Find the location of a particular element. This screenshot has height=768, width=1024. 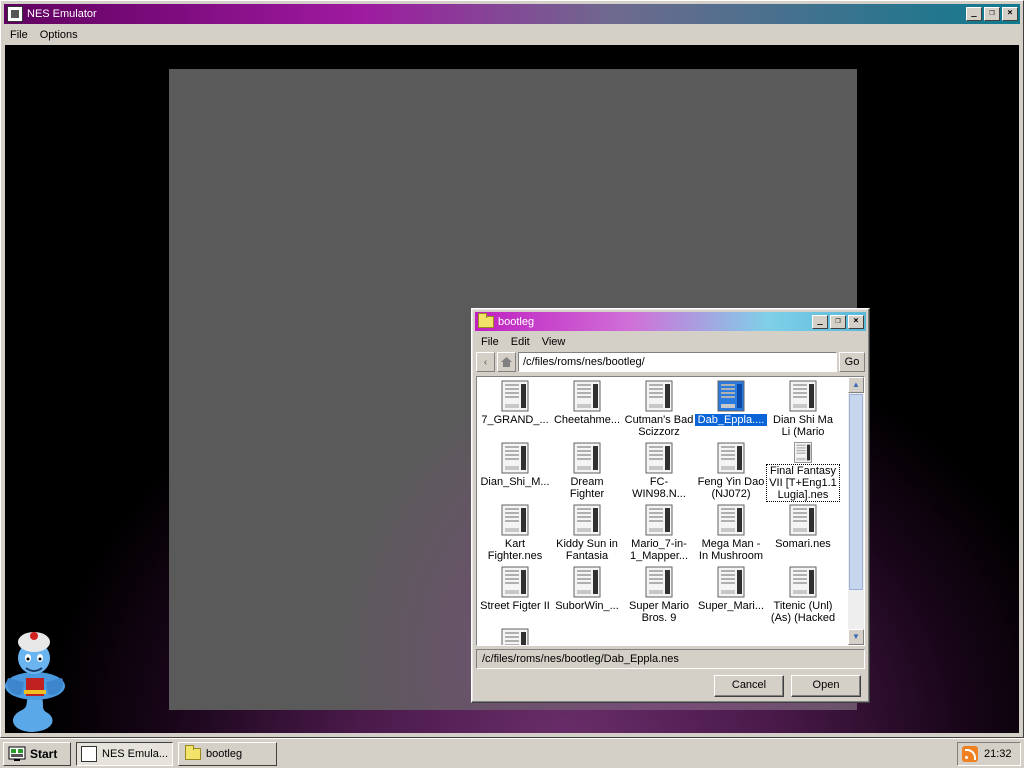

genie-mascot-icon is located at coordinates (35, 682).